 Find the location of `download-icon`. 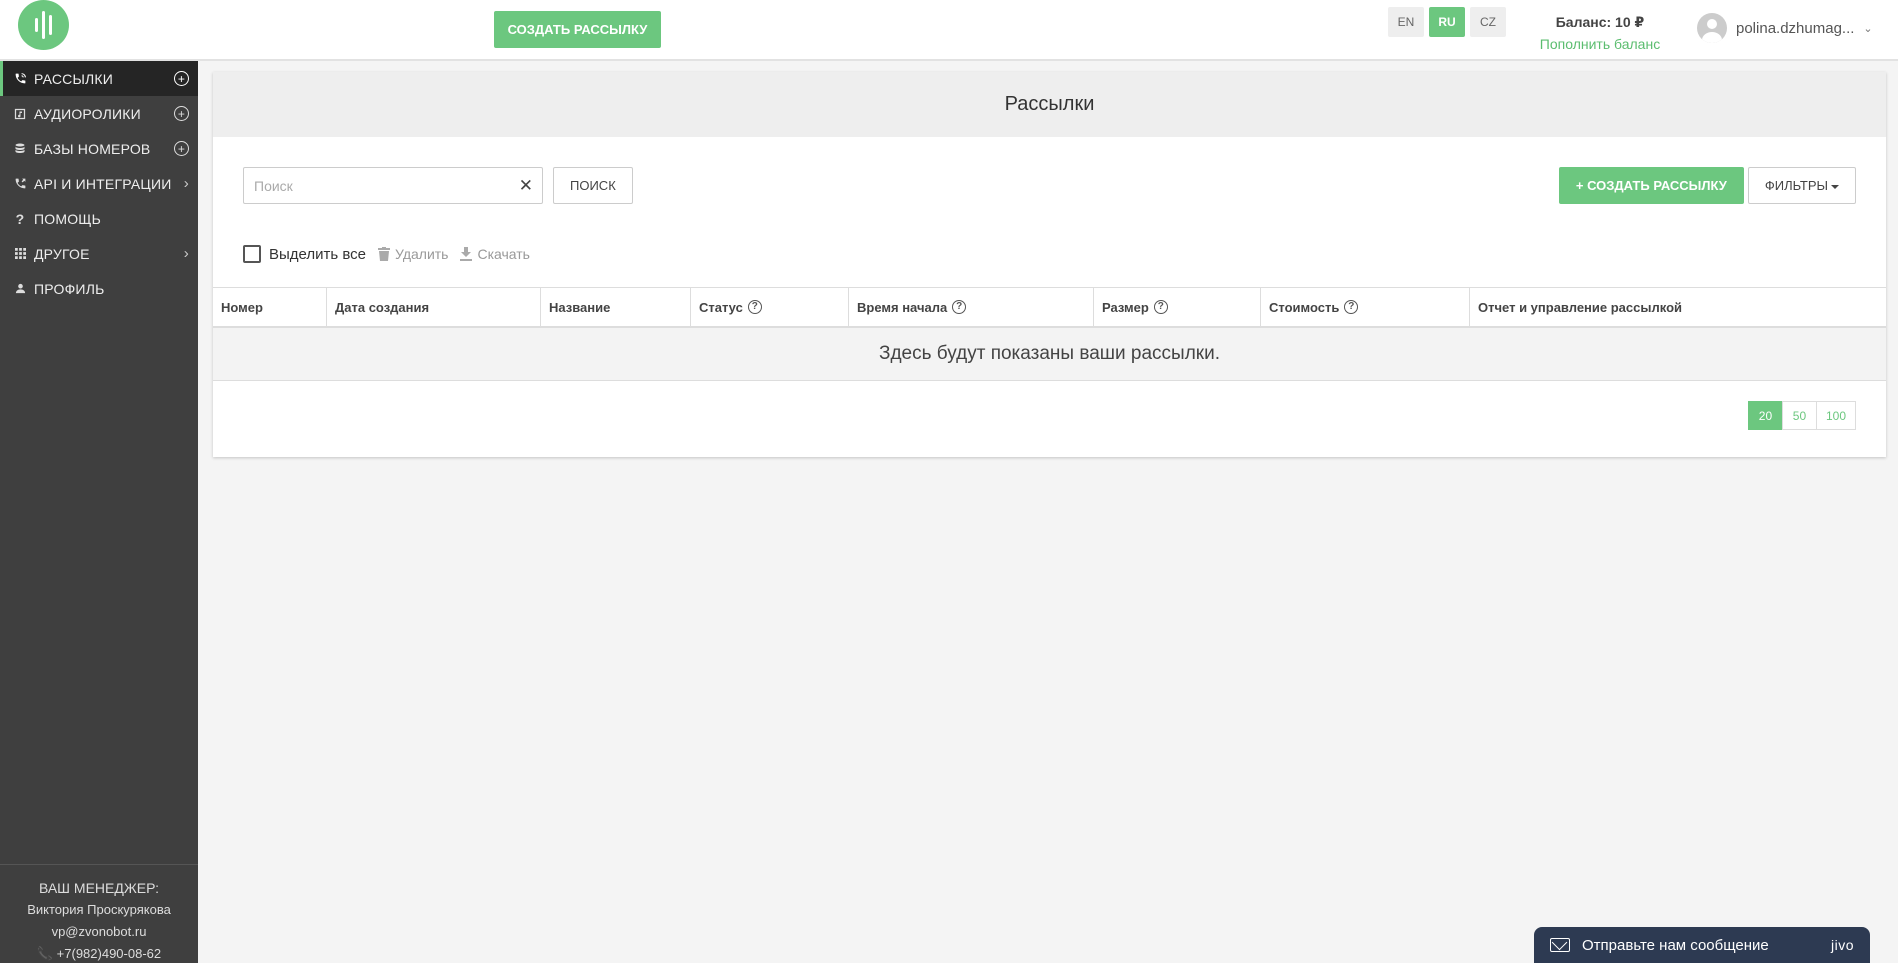

download-icon is located at coordinates (466, 254).